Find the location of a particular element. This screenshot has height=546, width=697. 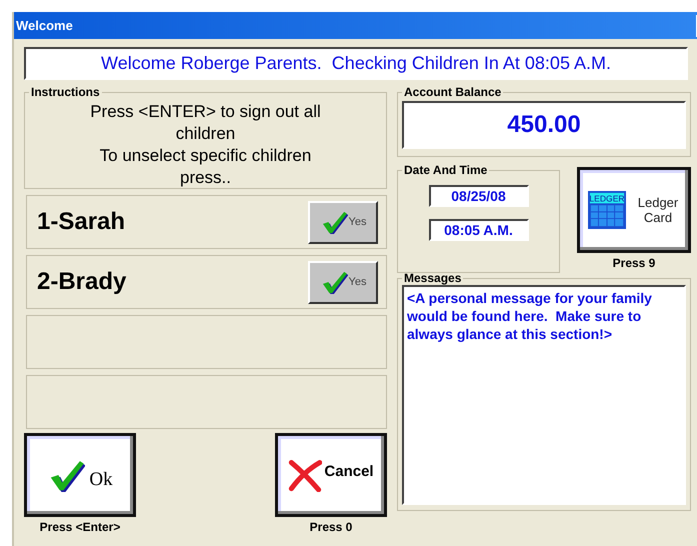

group-title: Date And Time is located at coordinates (445, 170).